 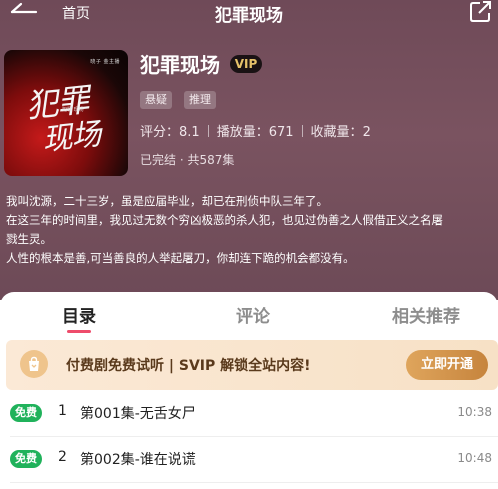 I want to click on episode-title: 第002集-谁在说谎, so click(x=138, y=460).